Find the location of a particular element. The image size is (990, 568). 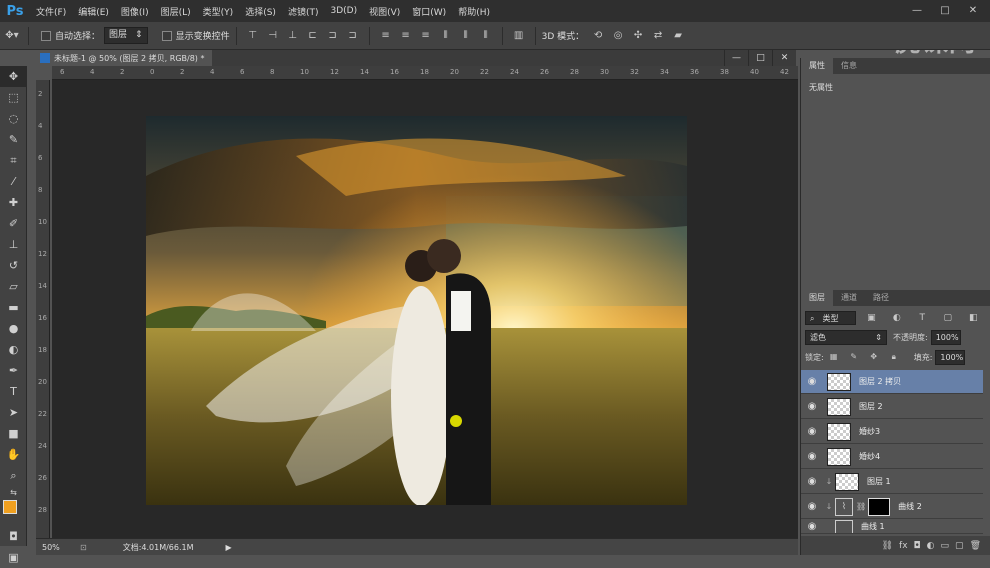

zoom-tool-icon: ⌕ is located at coordinates (13, 475).